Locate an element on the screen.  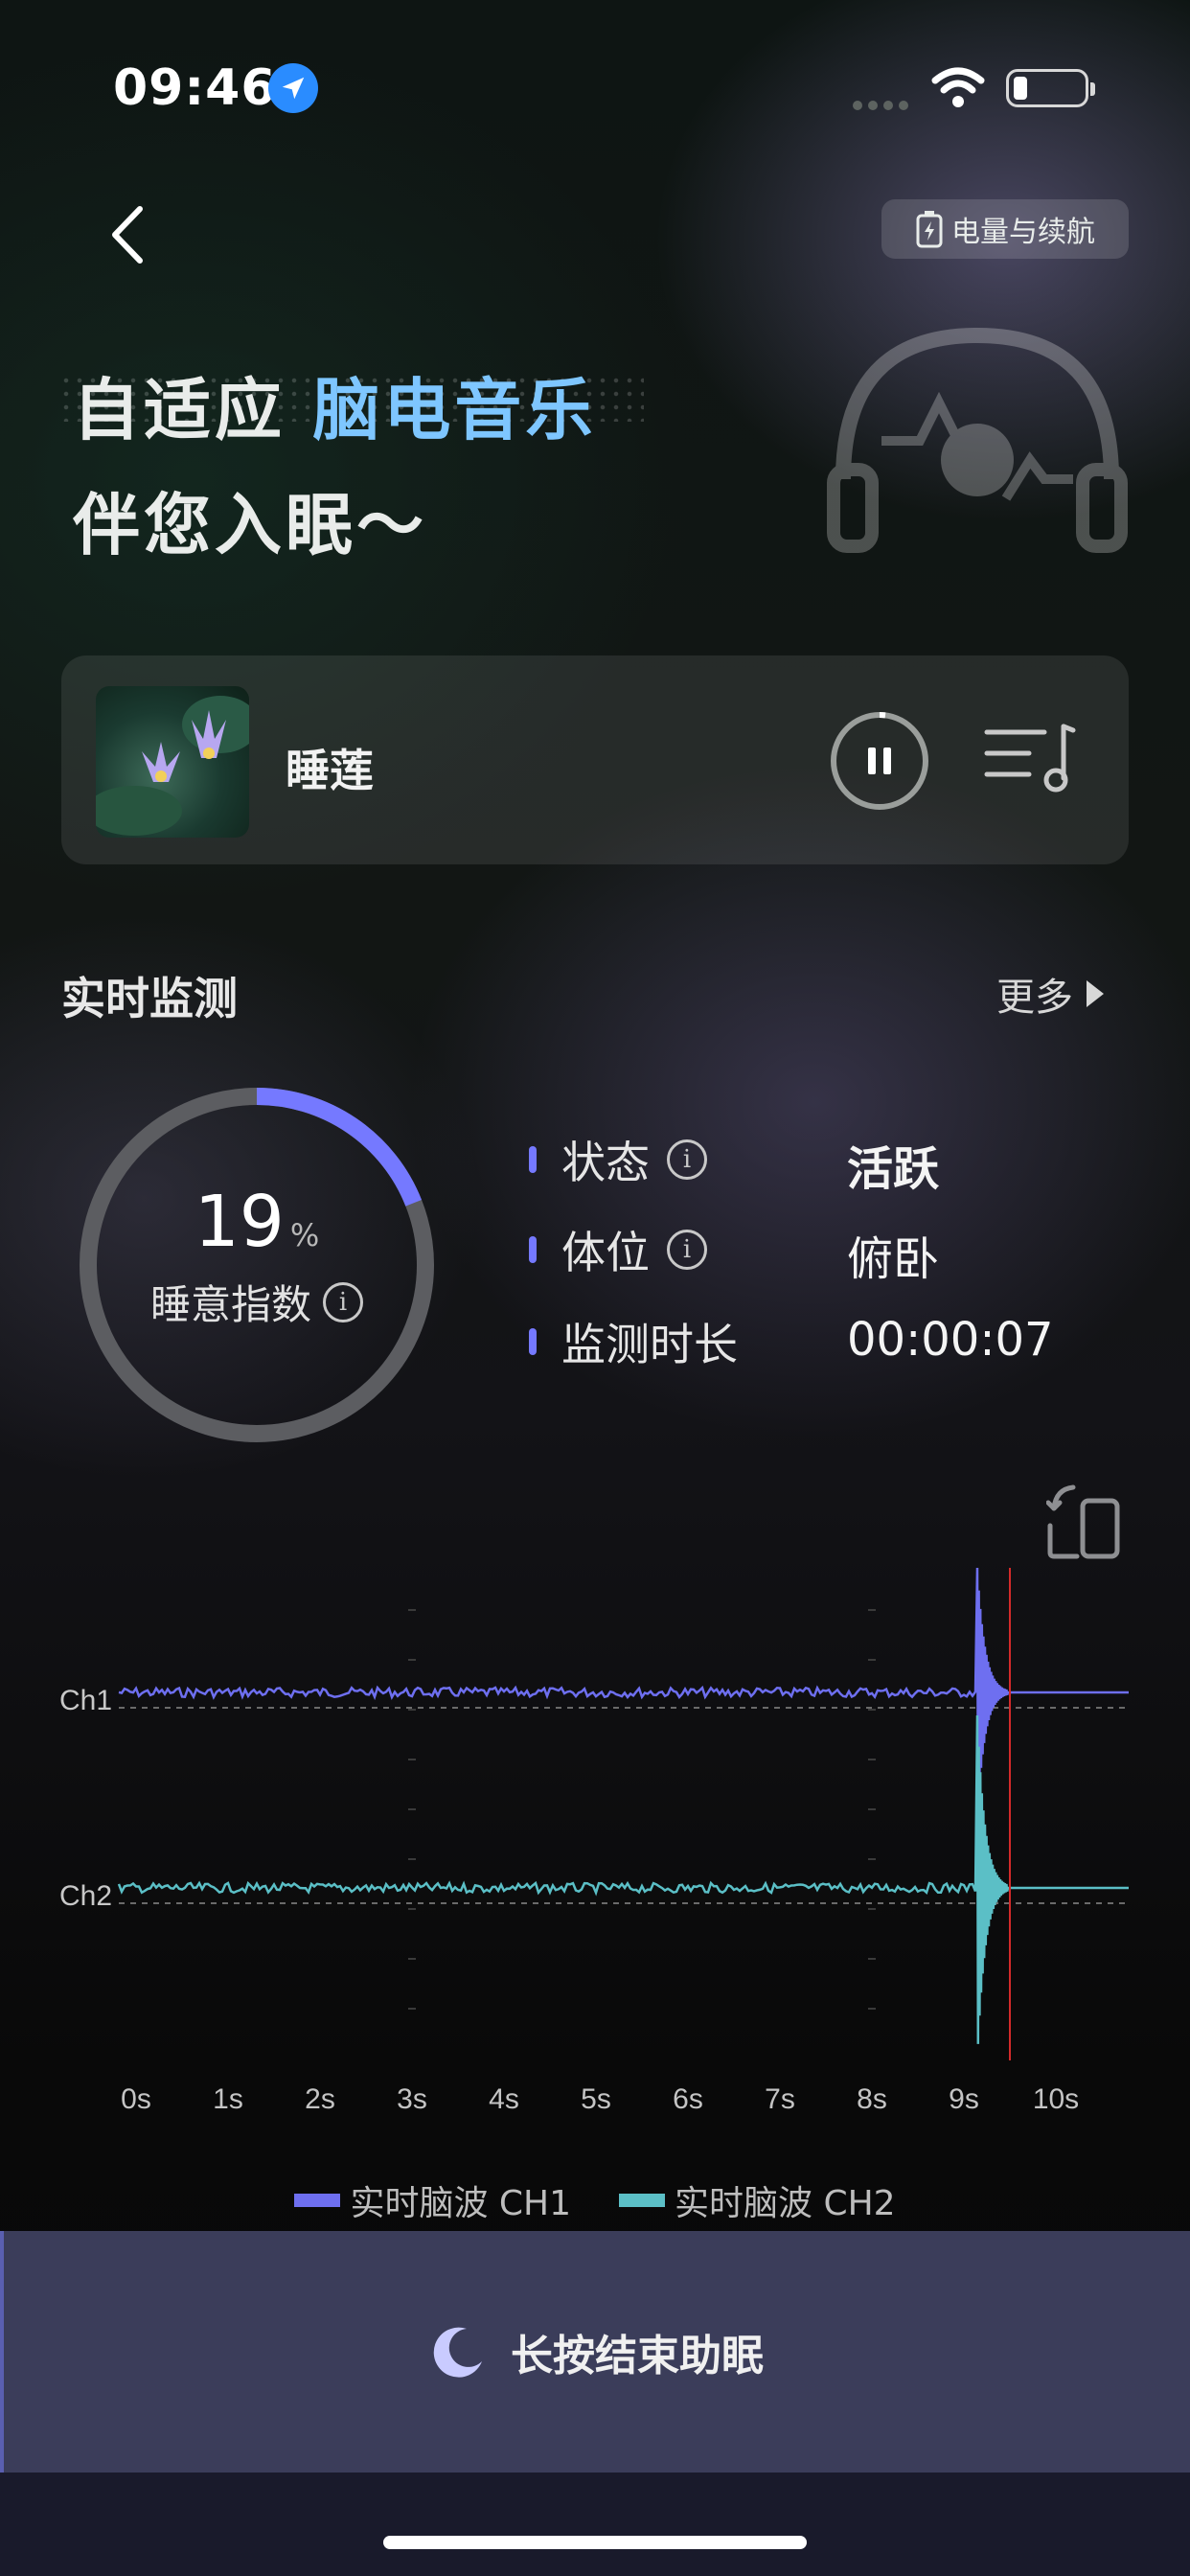
end-sleep-aid-label: 长按结束助眠 is located at coordinates (637, 2356).